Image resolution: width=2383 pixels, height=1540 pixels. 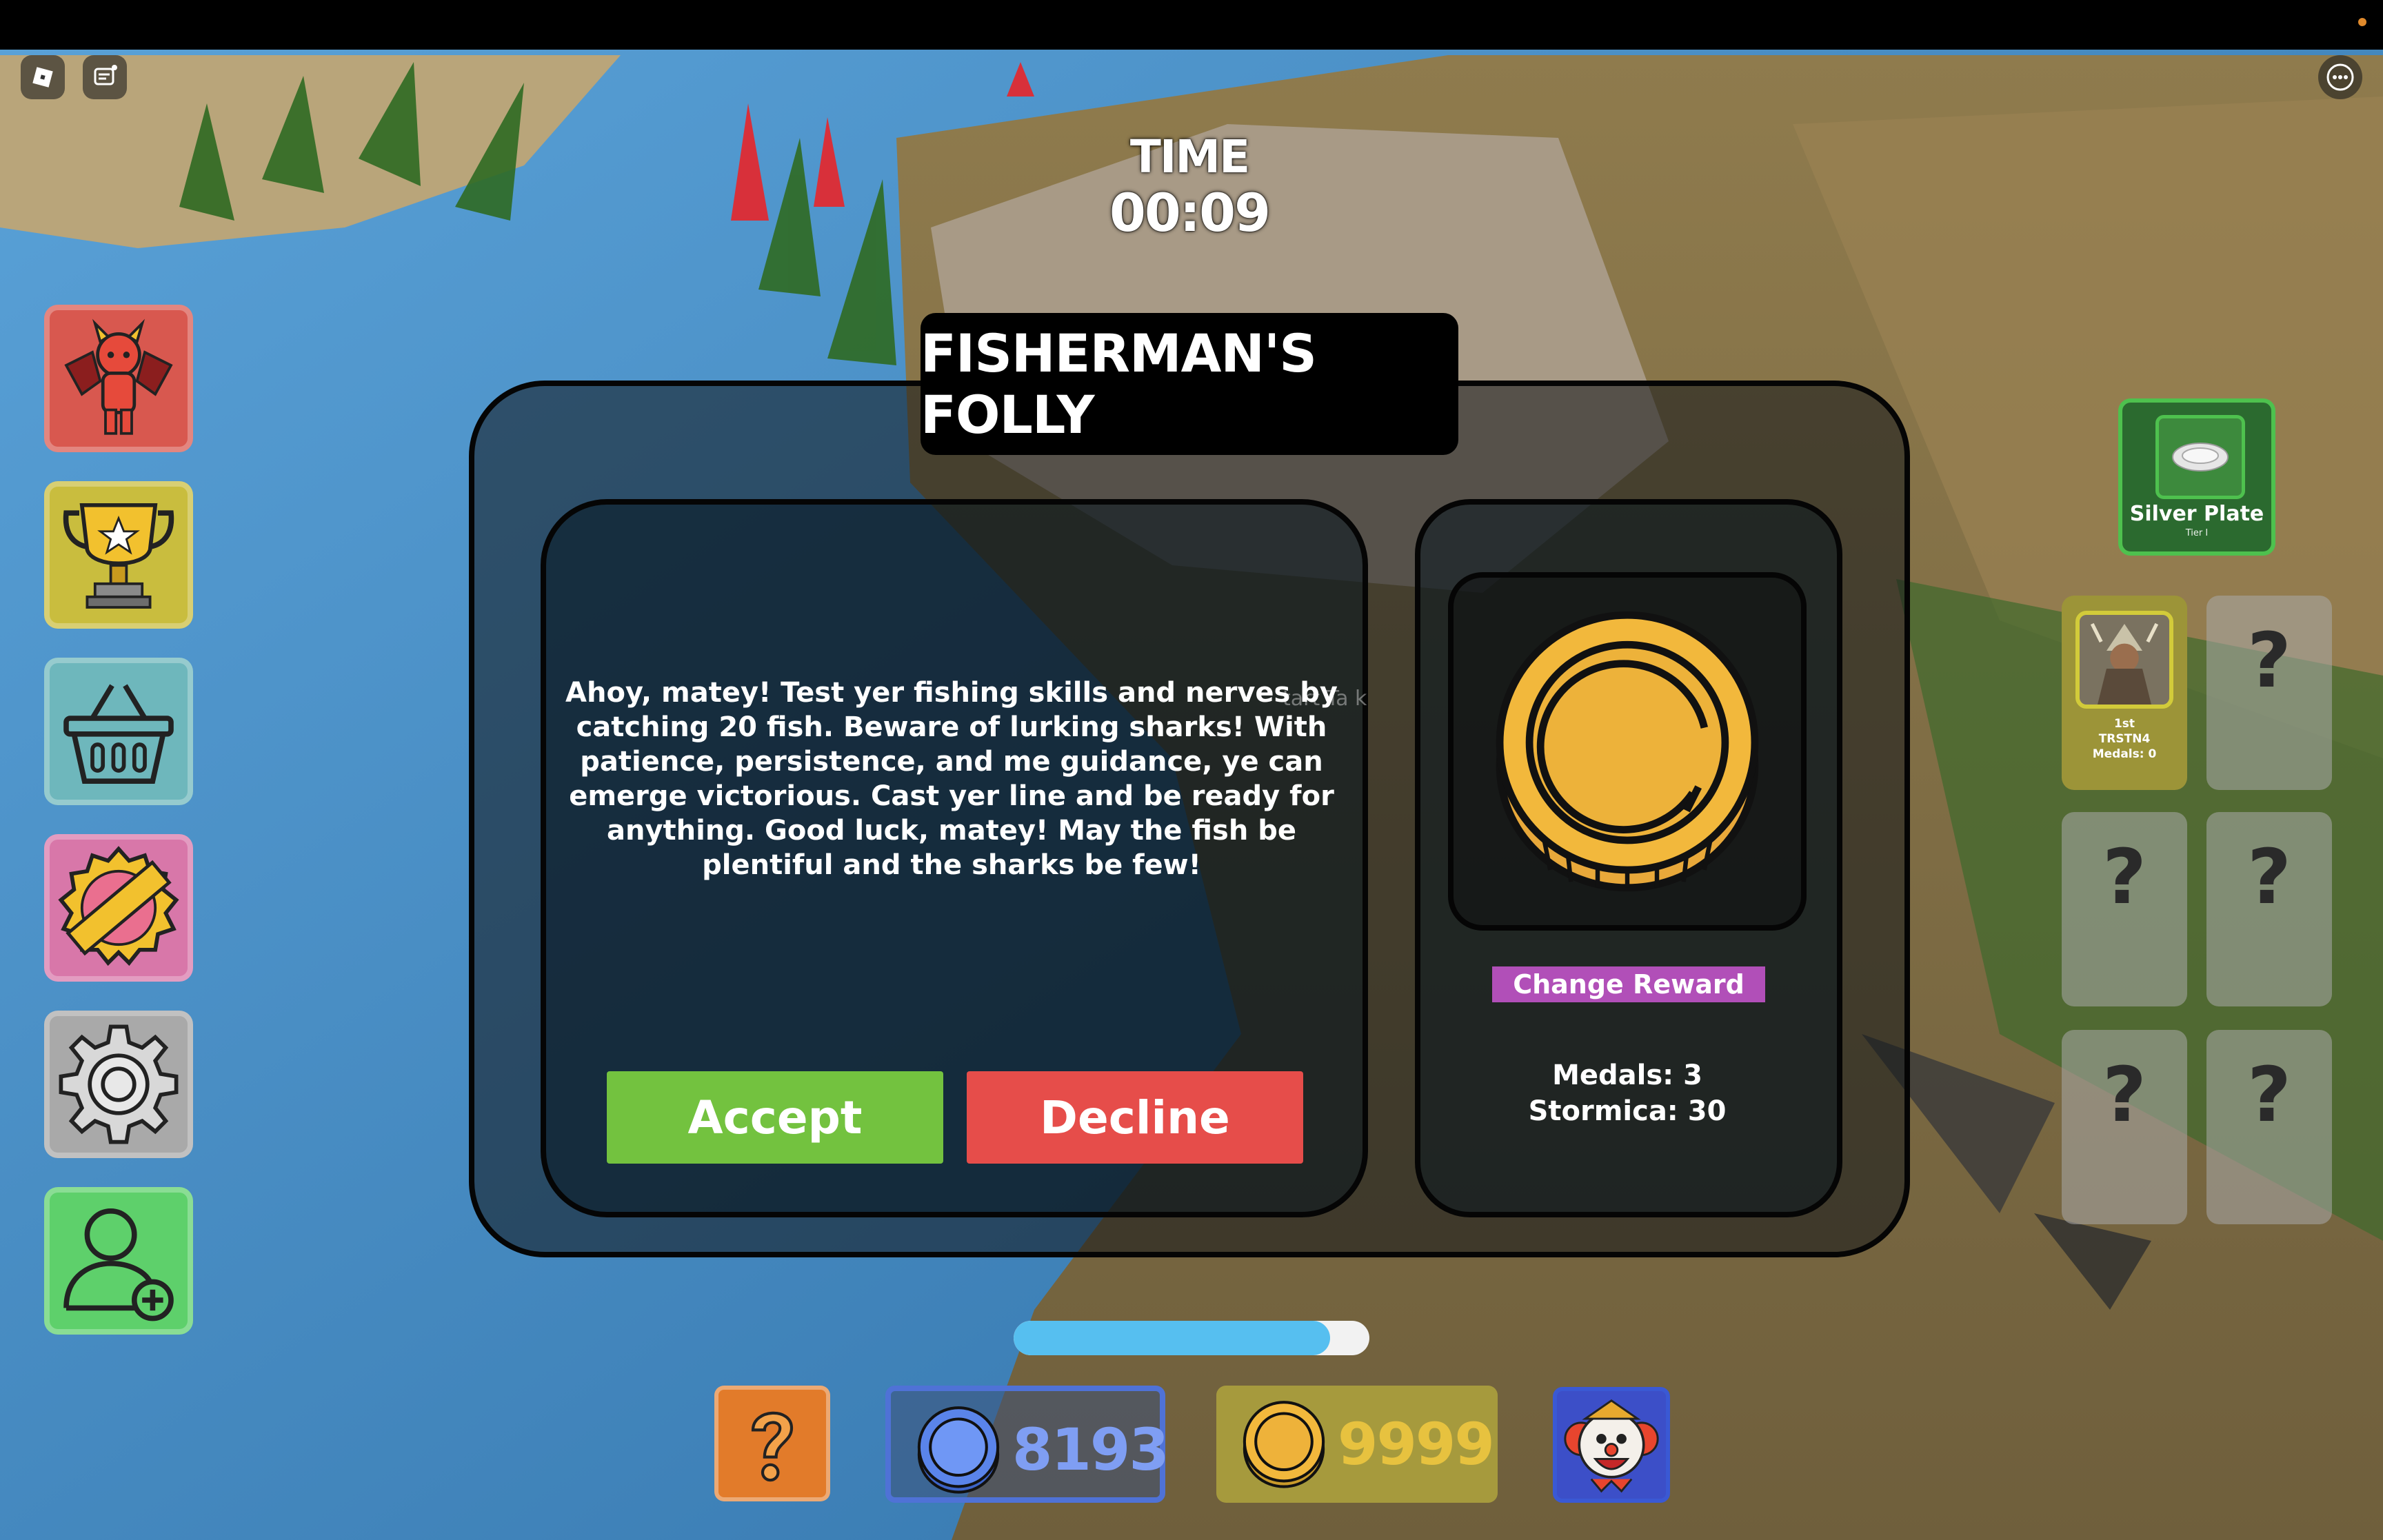 What do you see at coordinates (2200, 457) in the screenshot?
I see `plate-icon` at bounding box center [2200, 457].